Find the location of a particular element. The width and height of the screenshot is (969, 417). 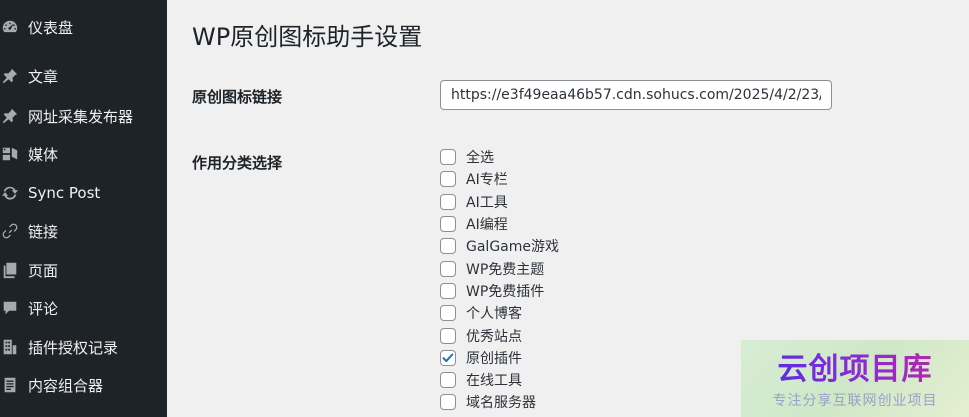

sidebar-item-url-collector: 网址采集发布器 is located at coordinates (83, 116).